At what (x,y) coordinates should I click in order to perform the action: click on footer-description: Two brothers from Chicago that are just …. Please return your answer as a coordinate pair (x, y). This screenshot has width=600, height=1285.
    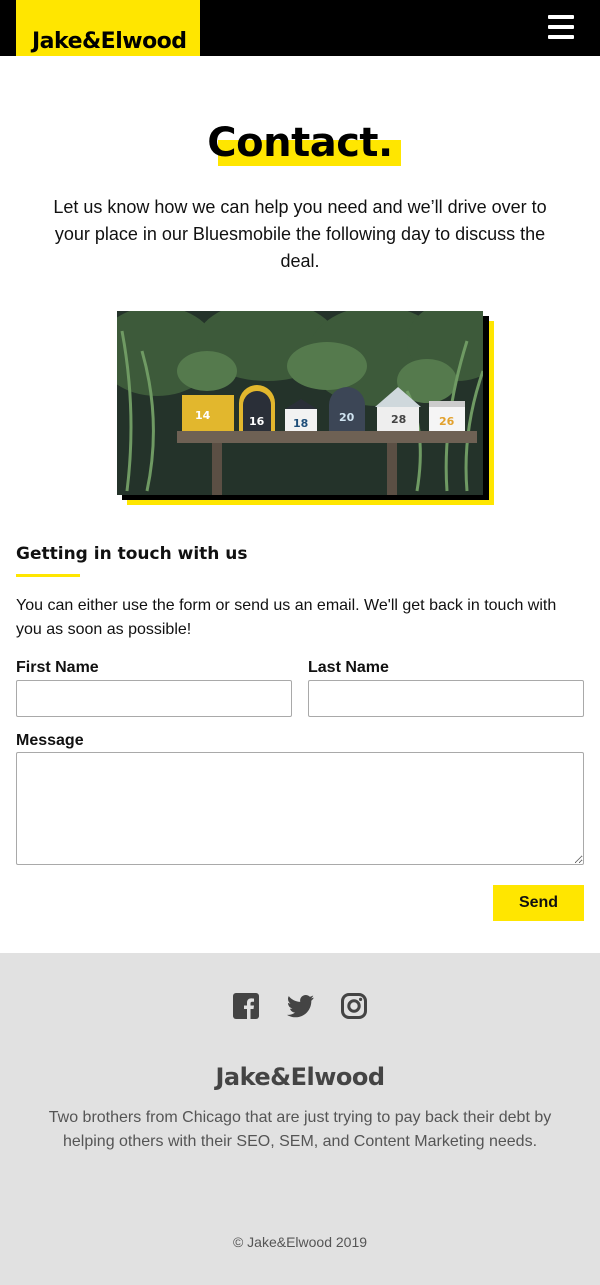
    Looking at the image, I should click on (300, 1129).